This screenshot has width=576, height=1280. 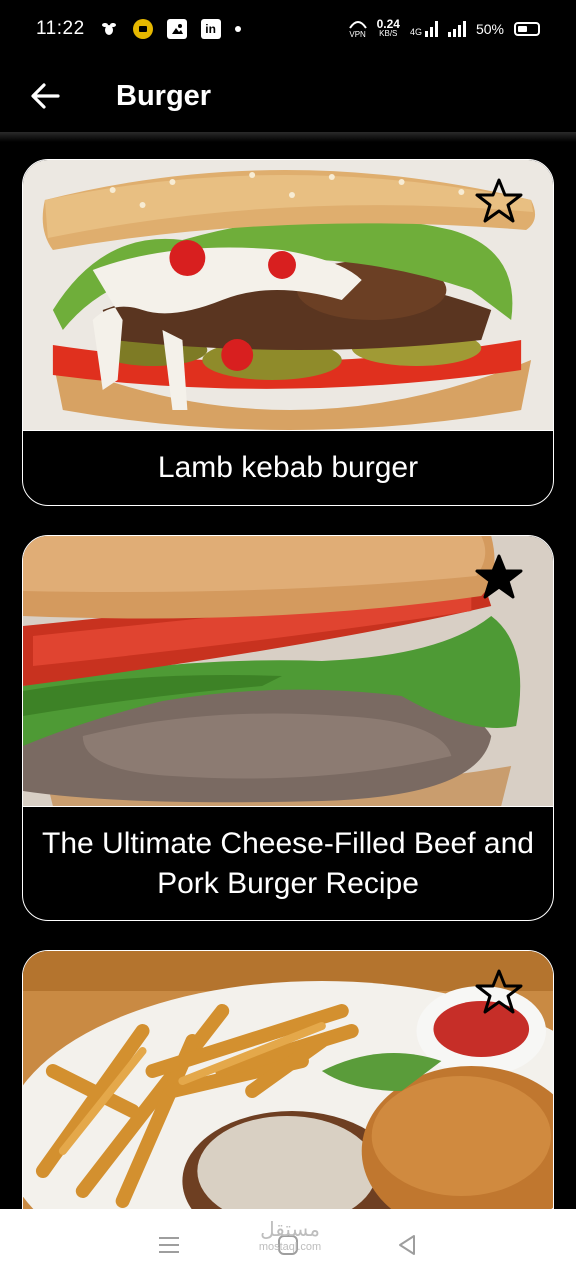 I want to click on network-speed-value: 0.24, so click(x=388, y=24).